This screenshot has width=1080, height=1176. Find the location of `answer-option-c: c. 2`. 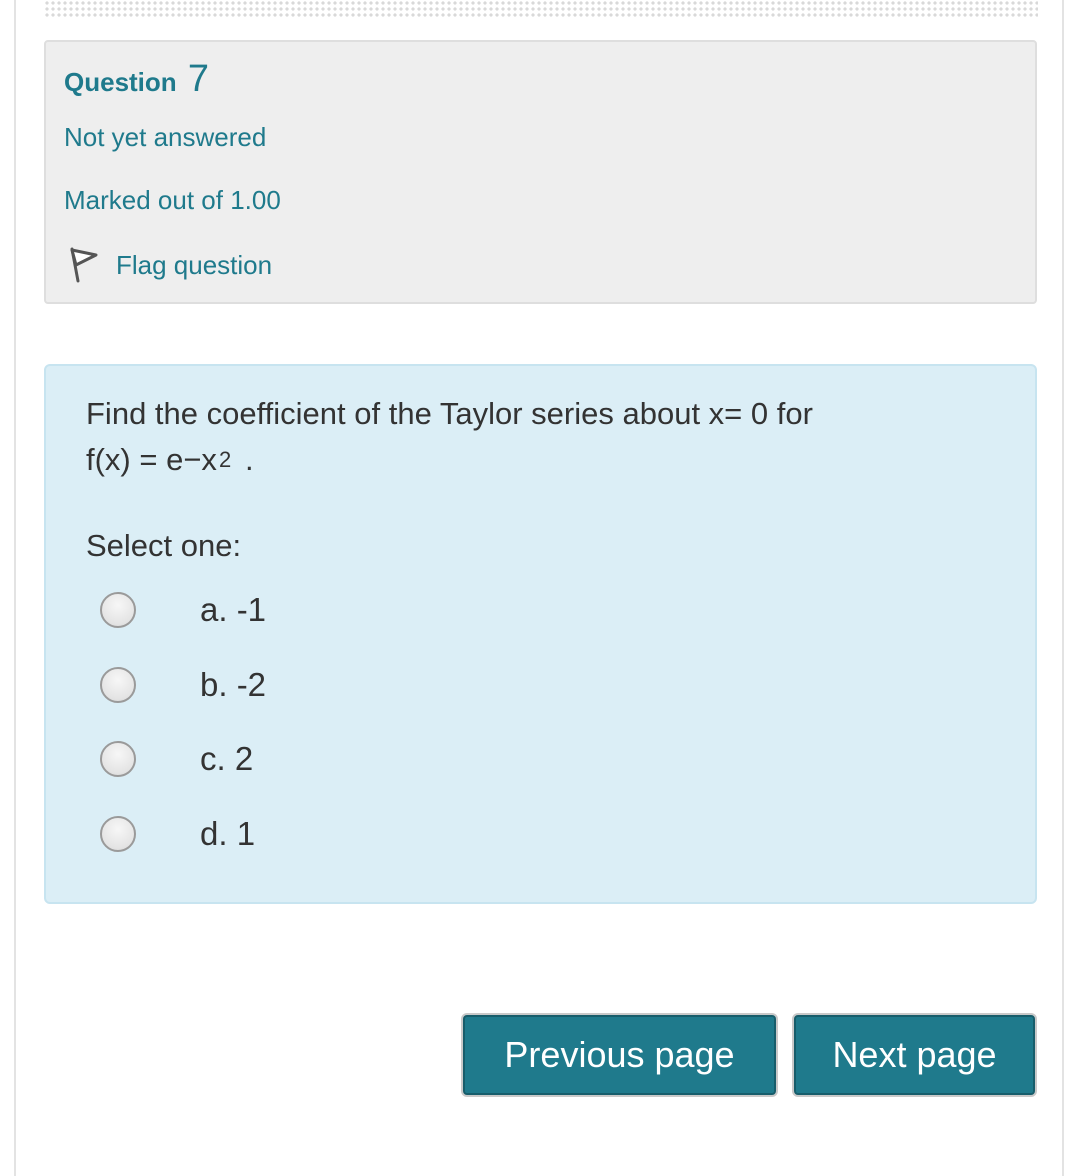

answer-option-c: c. 2 is located at coordinates (176, 759).